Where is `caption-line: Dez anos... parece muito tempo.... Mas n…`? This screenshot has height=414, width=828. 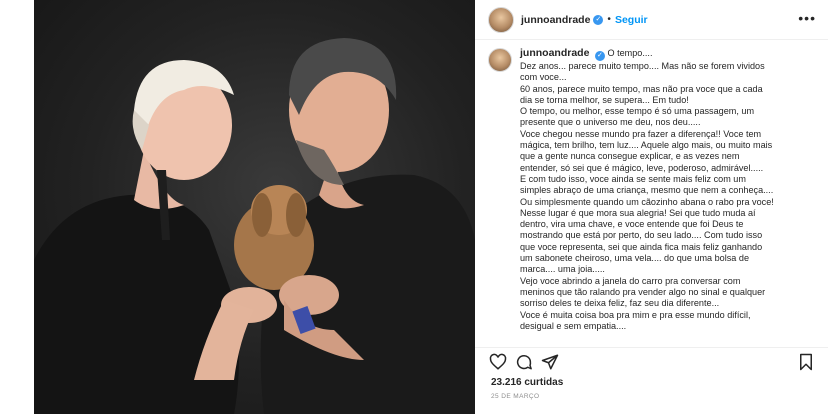
caption-line: Dez anos... parece muito tempo.... Mas n… is located at coordinates (642, 66).